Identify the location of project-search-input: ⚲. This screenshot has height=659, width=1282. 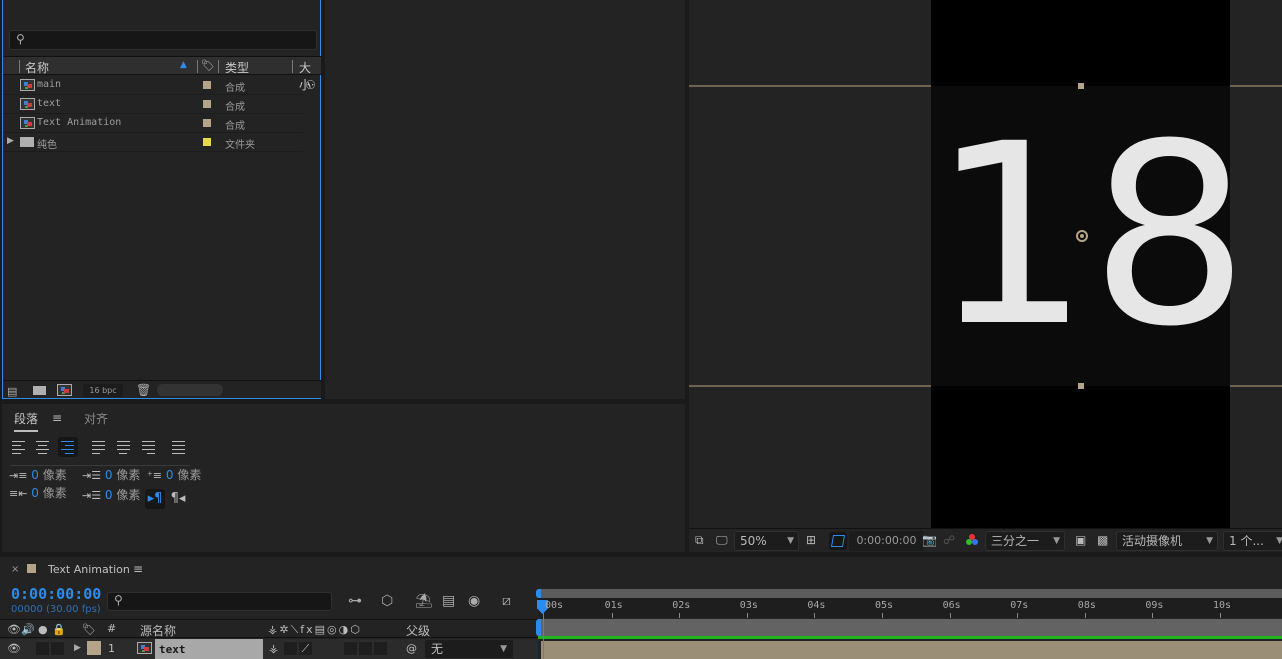
(163, 40).